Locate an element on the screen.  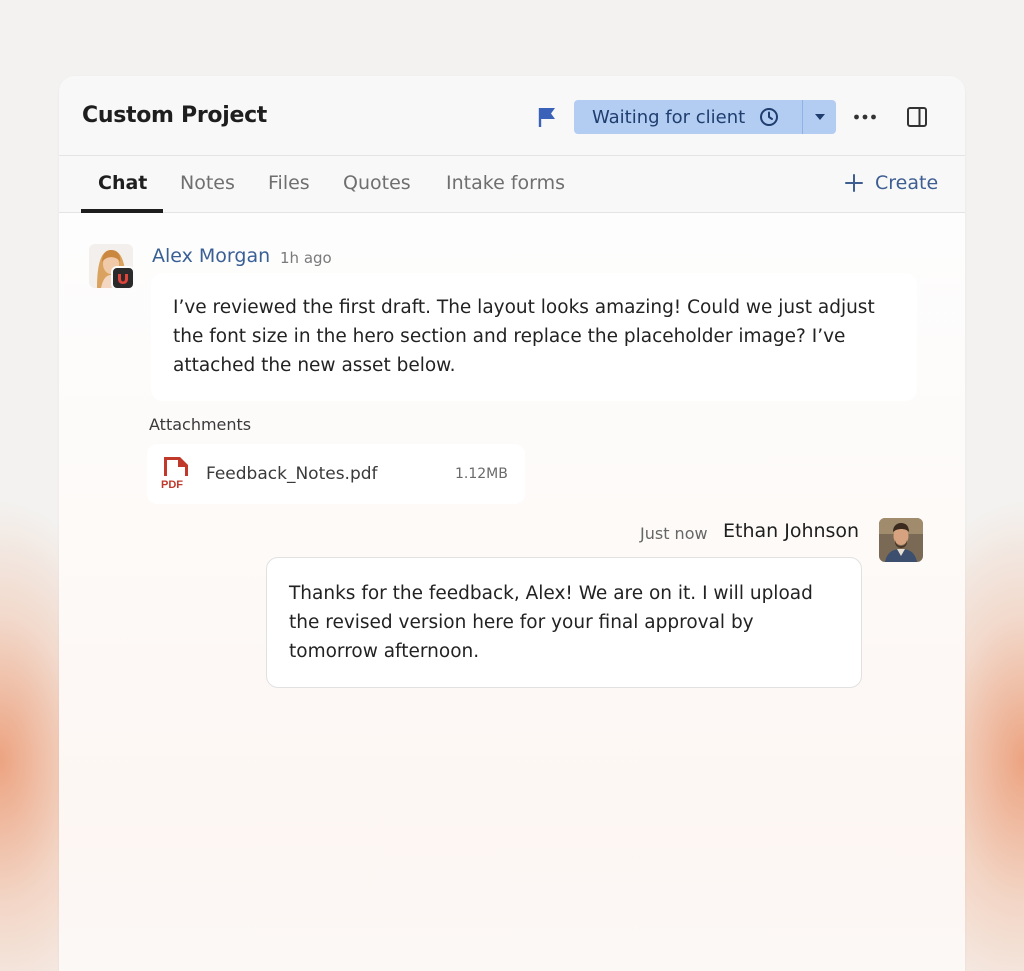
message-author: Alex Morgan is located at coordinates (211, 256).